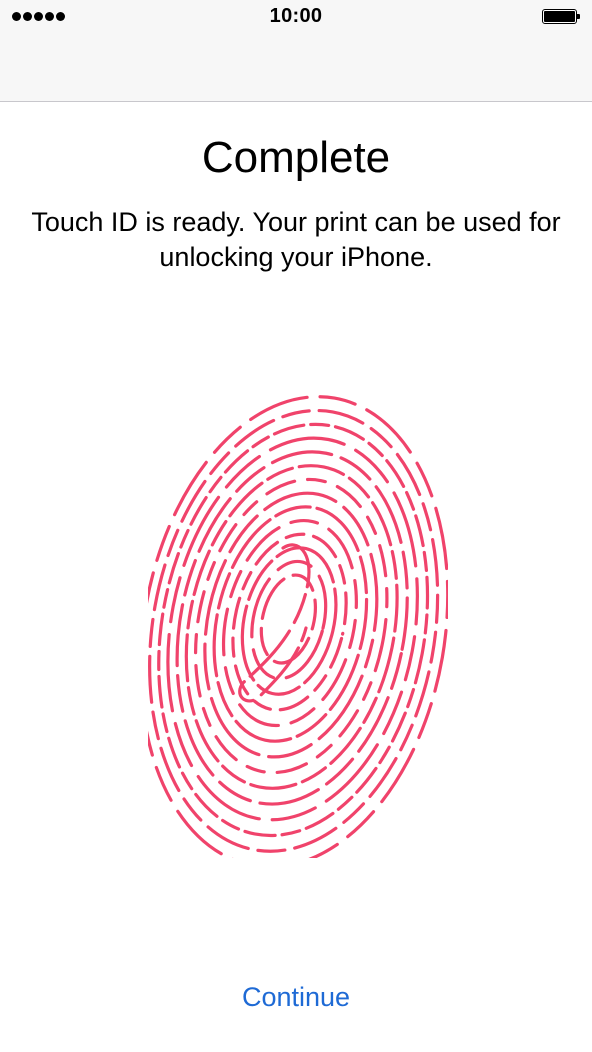 The image size is (592, 1052). What do you see at coordinates (561, 16) in the screenshot?
I see `battery-full-icon` at bounding box center [561, 16].